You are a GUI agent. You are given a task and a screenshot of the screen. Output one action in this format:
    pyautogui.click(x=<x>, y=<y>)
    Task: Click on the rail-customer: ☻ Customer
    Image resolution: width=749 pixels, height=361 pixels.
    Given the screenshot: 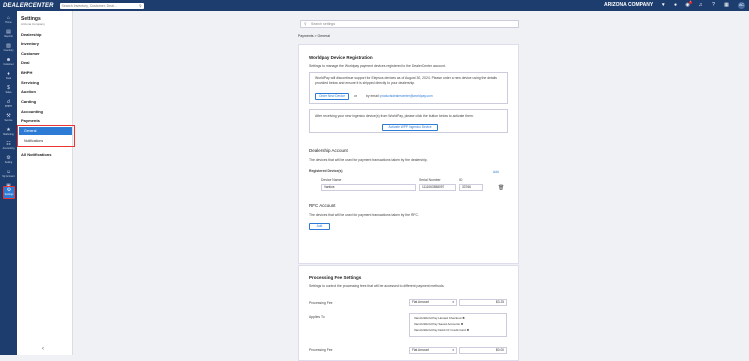 What is the action you would take?
    pyautogui.click(x=8, y=63)
    